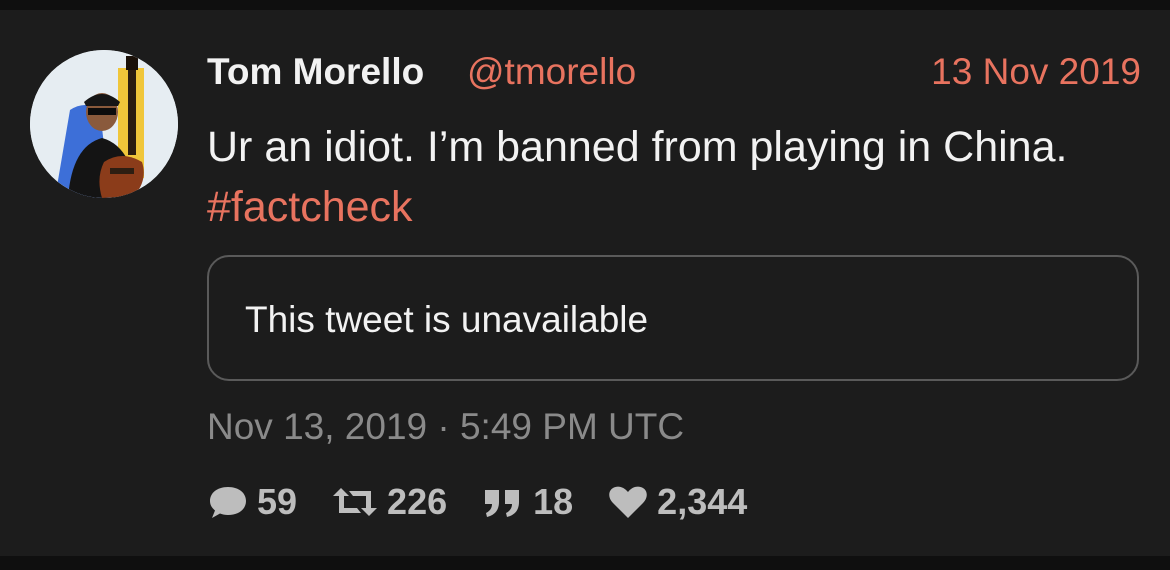 The image size is (1170, 570). Describe the element at coordinates (527, 502) in the screenshot. I see `quotes-stat: 18` at that location.